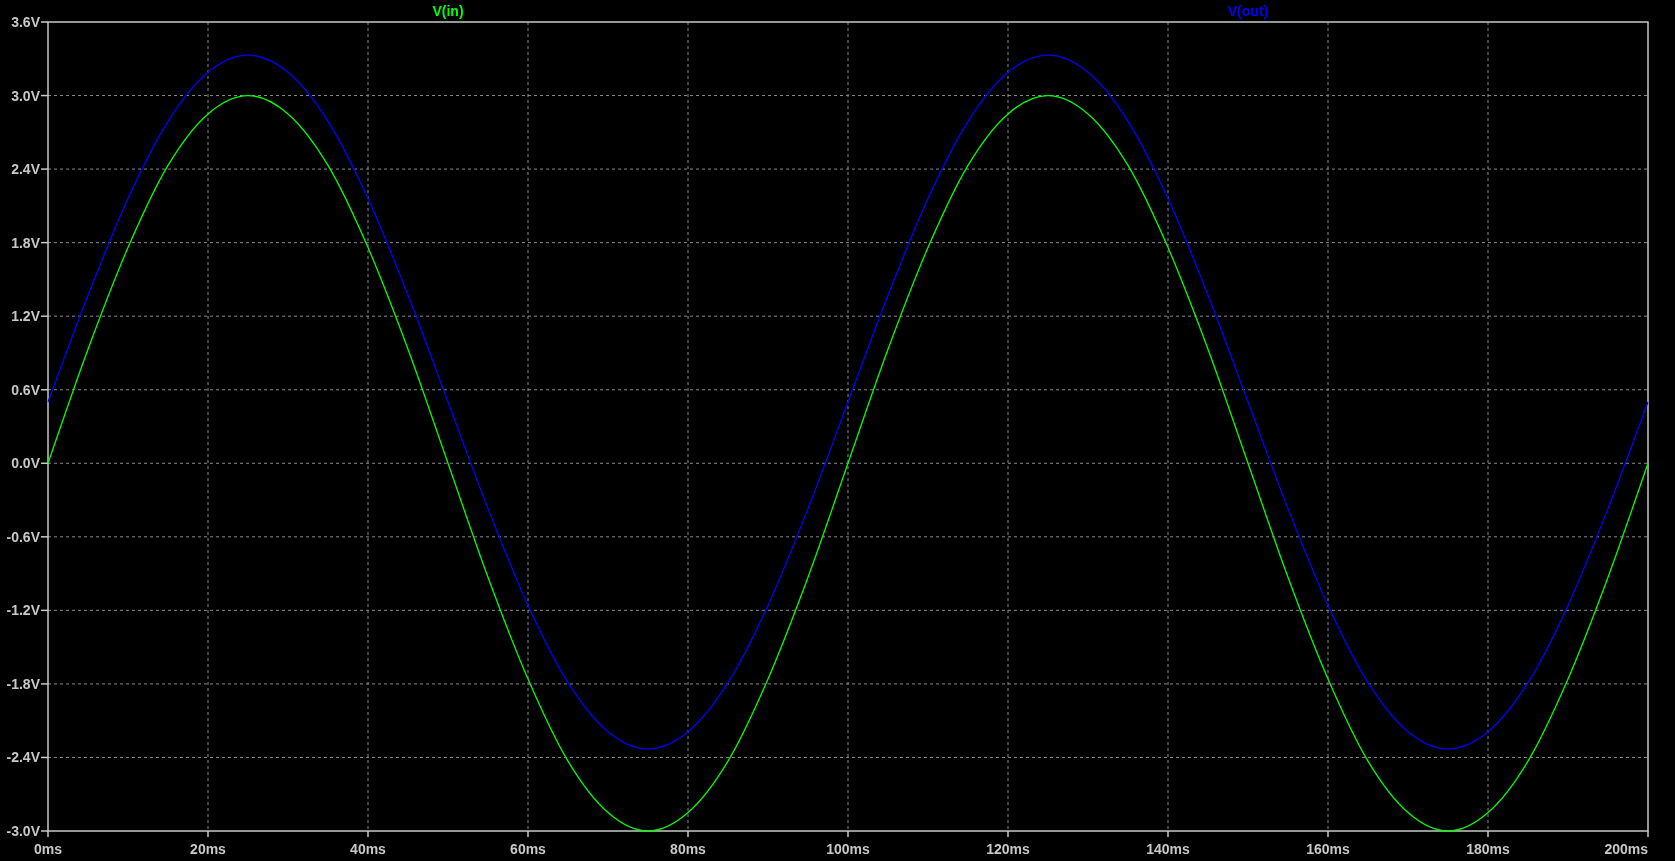 This screenshot has width=1675, height=861. Describe the element at coordinates (23, 757) in the screenshot. I see `y-axis-label: -2.4V` at that location.